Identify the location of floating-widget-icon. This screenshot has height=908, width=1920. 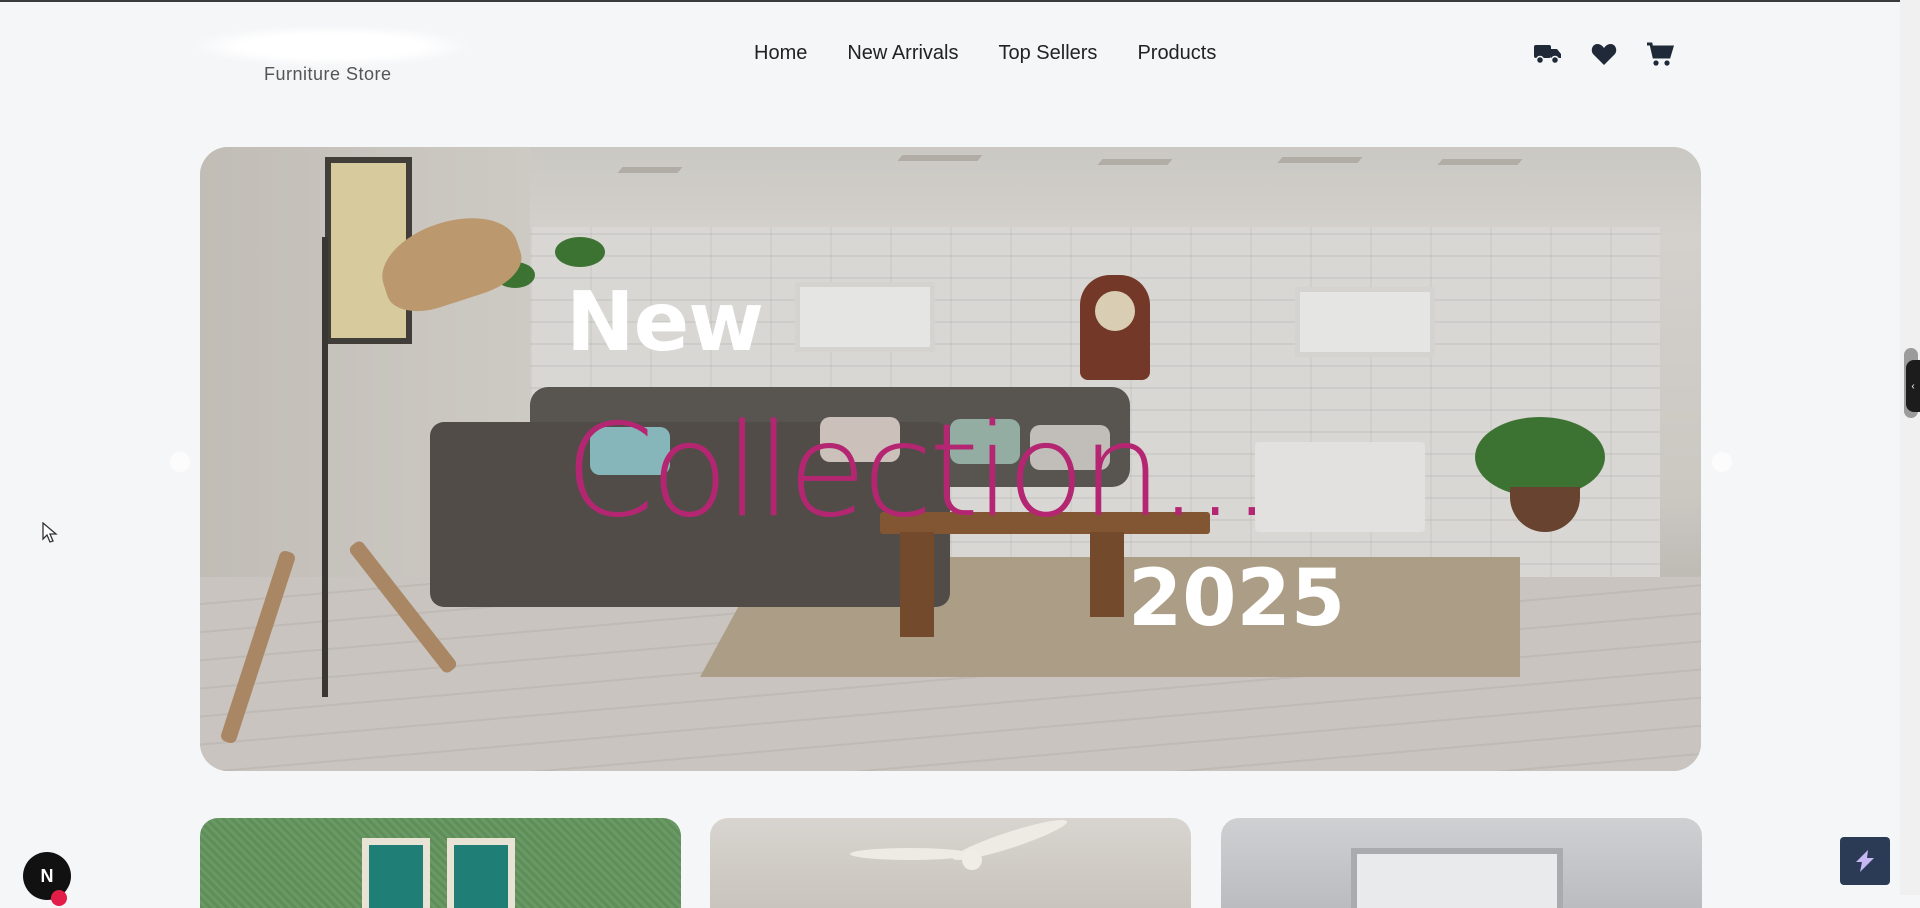
(1865, 861).